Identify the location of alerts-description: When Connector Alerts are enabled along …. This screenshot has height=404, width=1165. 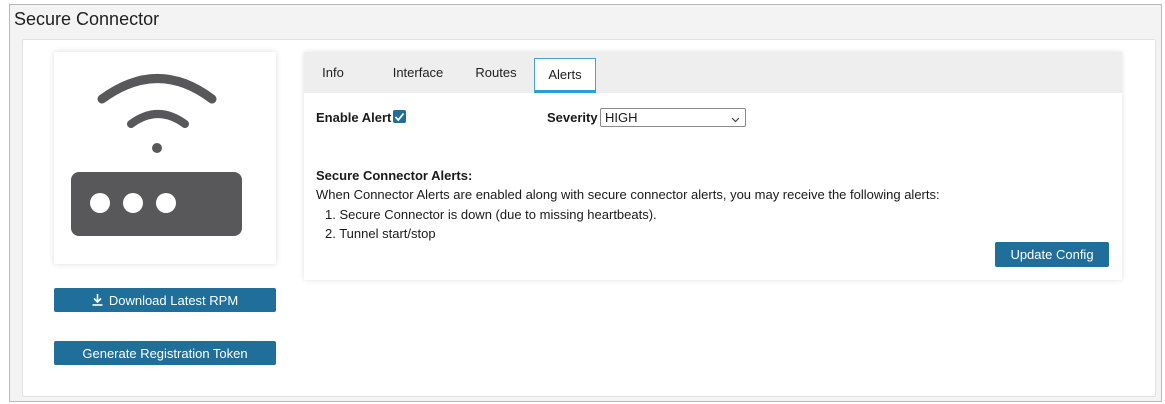
(628, 194).